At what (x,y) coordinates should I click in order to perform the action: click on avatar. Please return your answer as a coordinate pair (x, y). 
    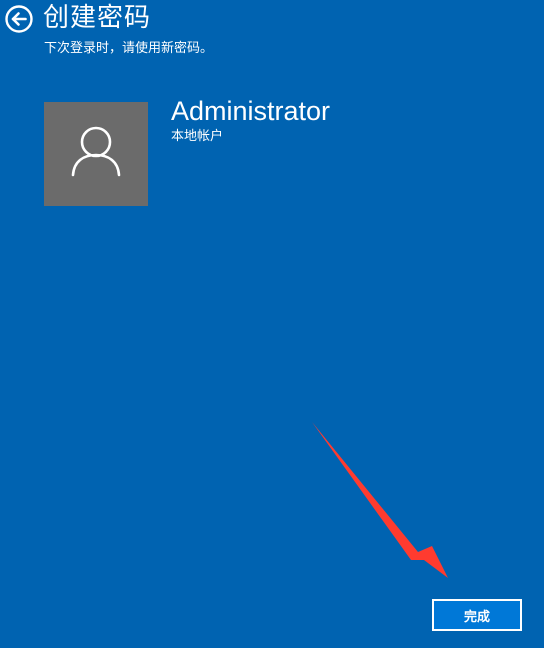
    Looking at the image, I should click on (96, 154).